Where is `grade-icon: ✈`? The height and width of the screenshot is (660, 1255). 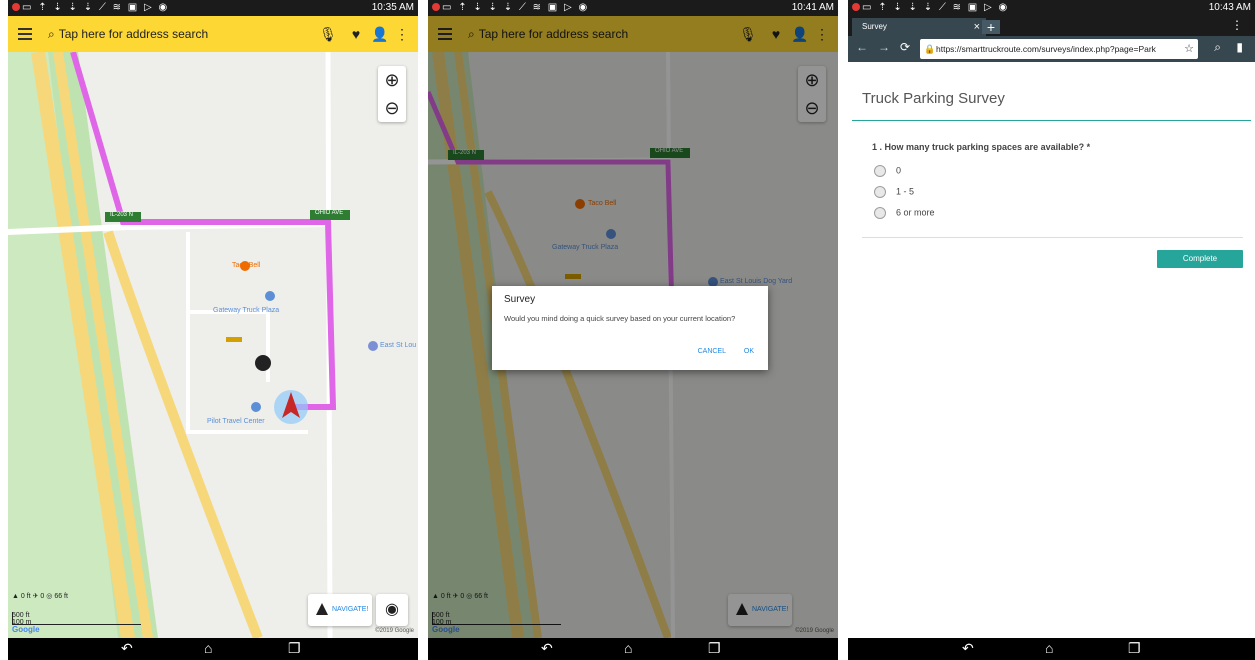
grade-icon: ✈ is located at coordinates (35, 596).